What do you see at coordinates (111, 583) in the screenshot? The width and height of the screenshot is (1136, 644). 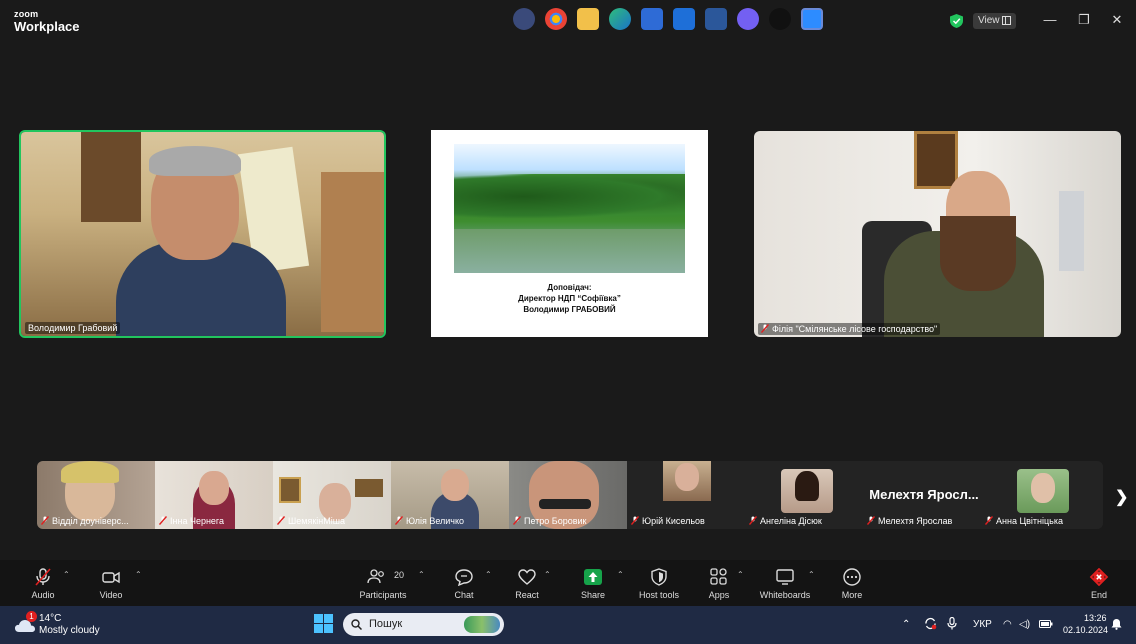 I see `video-button: Video` at bounding box center [111, 583].